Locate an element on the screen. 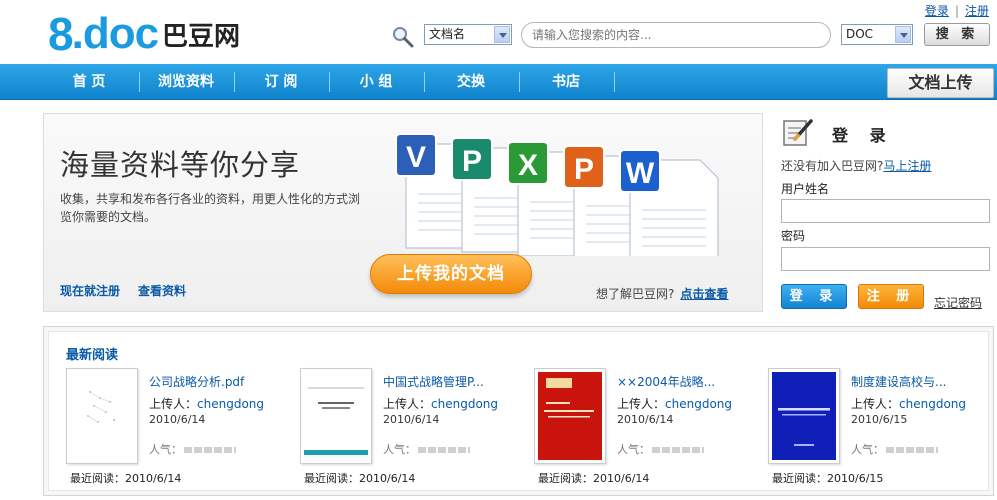 The width and height of the screenshot is (997, 500). upload-document-tab: 文档上传 is located at coordinates (940, 83).